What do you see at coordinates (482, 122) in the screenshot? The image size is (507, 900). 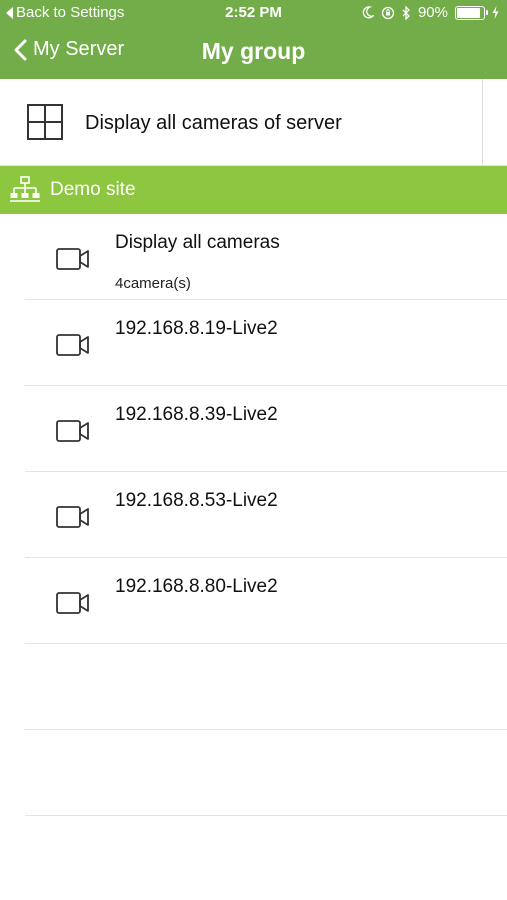 I see `vertical-divider` at bounding box center [482, 122].